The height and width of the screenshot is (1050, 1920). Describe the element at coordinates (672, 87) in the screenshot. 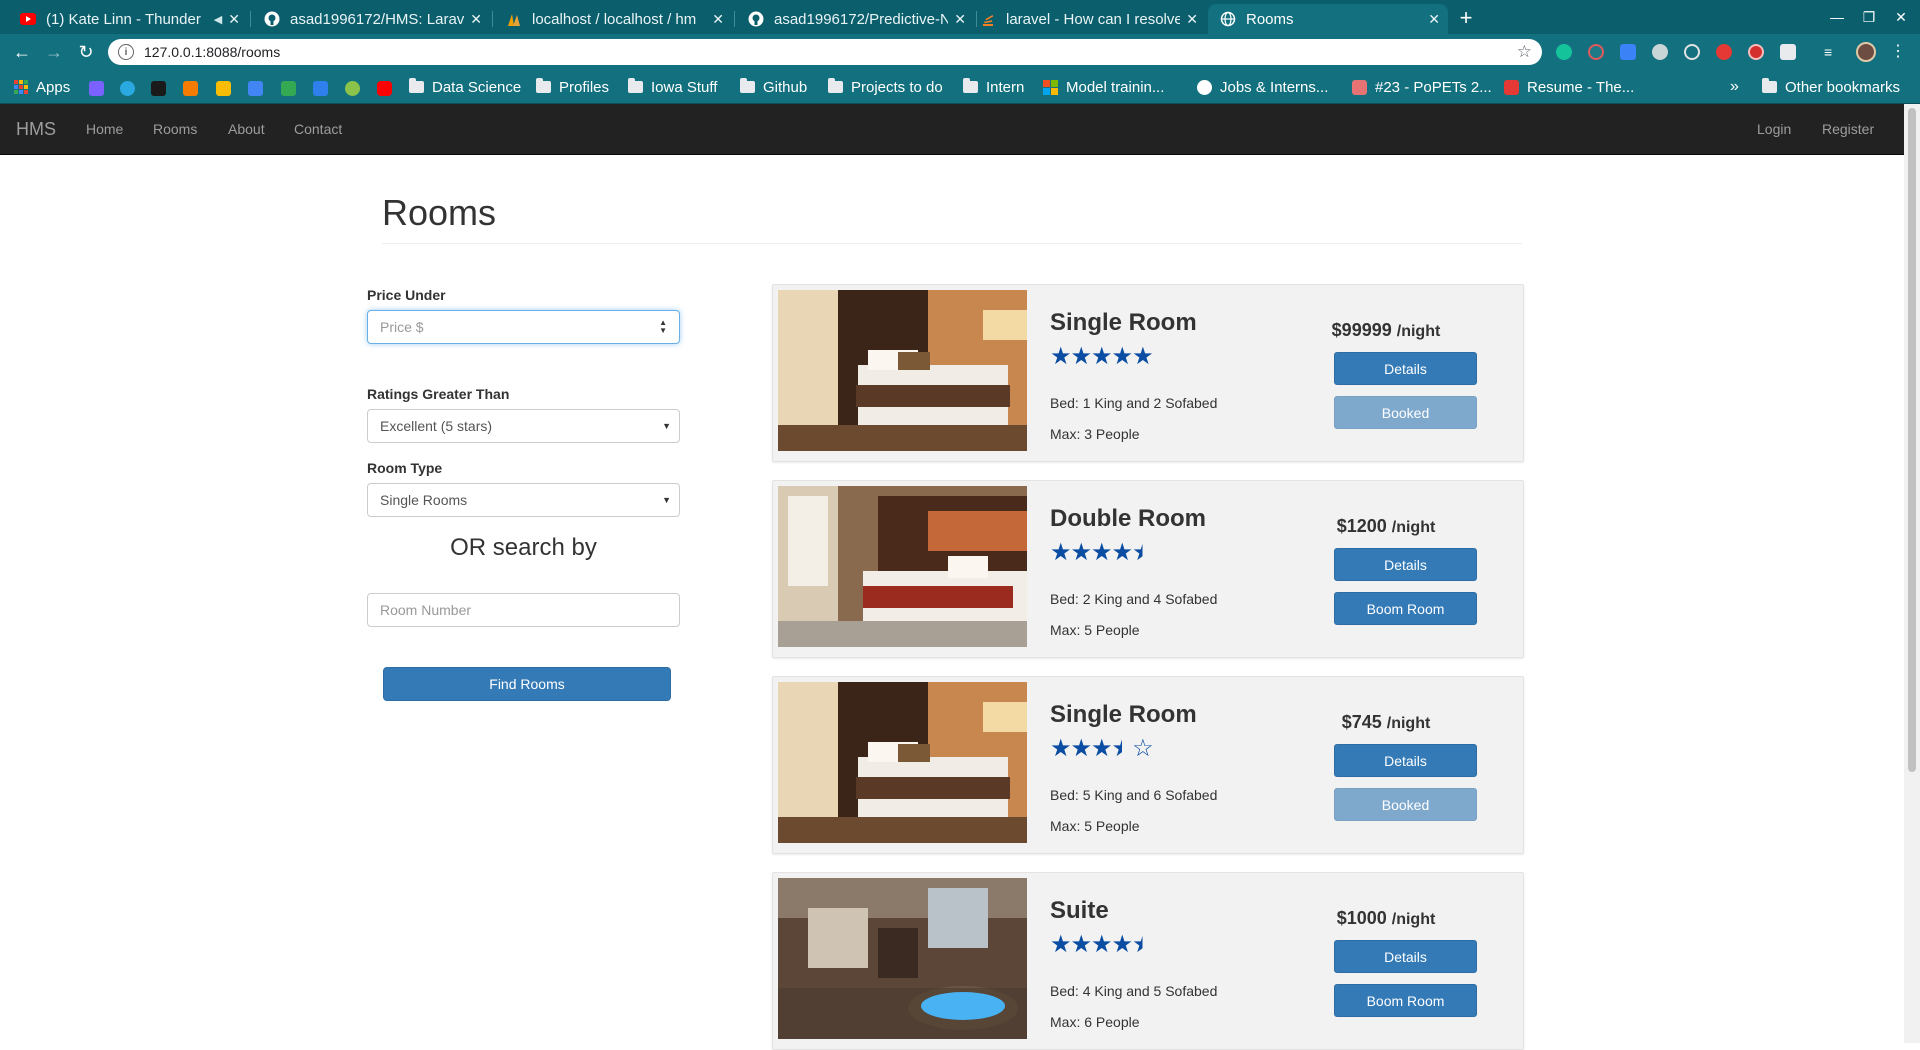

I see `bookmark-folder: Iowa Stuff` at that location.